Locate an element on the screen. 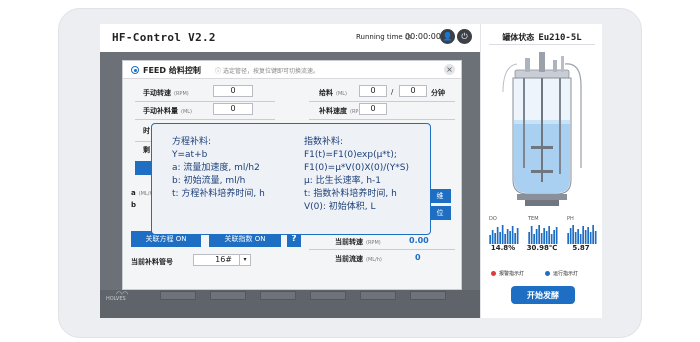 This screenshot has width=700, height=342. user-button: 👤 is located at coordinates (447, 36).